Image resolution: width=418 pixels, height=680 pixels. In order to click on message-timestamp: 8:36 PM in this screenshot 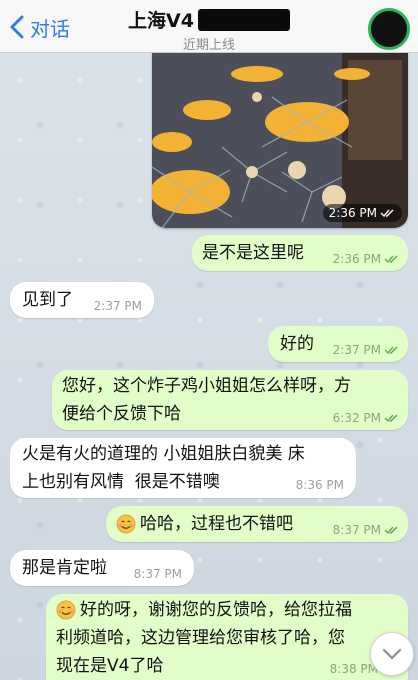, I will do `click(319, 485)`.